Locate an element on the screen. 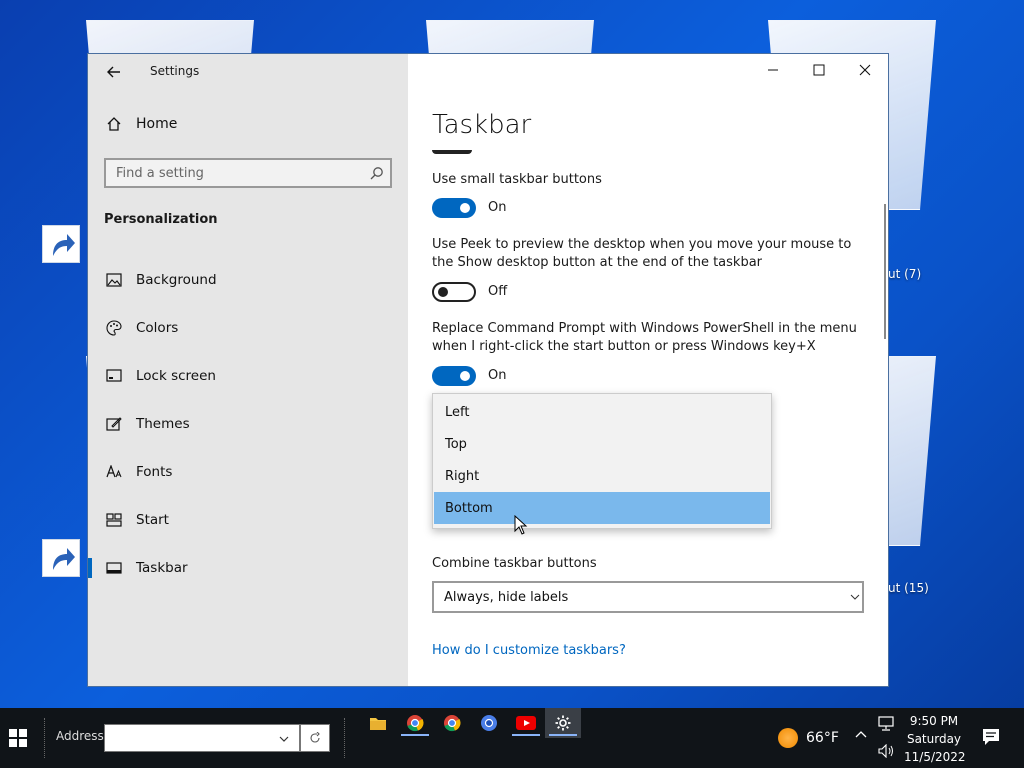  help-link: How do I customize taskbars? is located at coordinates (529, 650).